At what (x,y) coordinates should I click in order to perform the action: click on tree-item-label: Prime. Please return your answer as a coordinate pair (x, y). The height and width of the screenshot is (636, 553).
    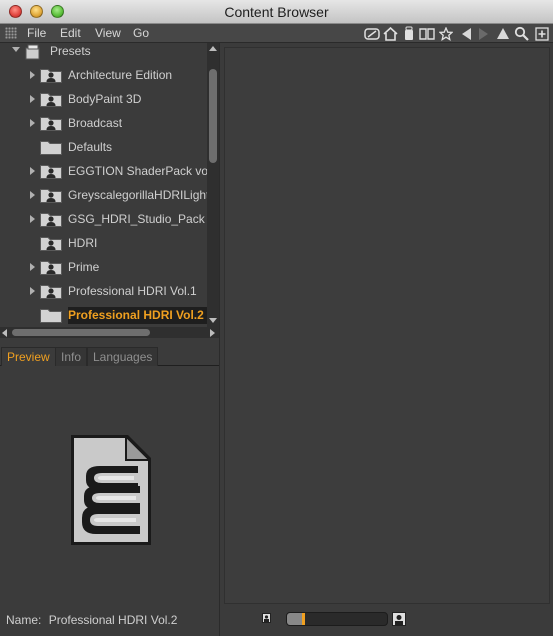
    Looking at the image, I should click on (84, 267).